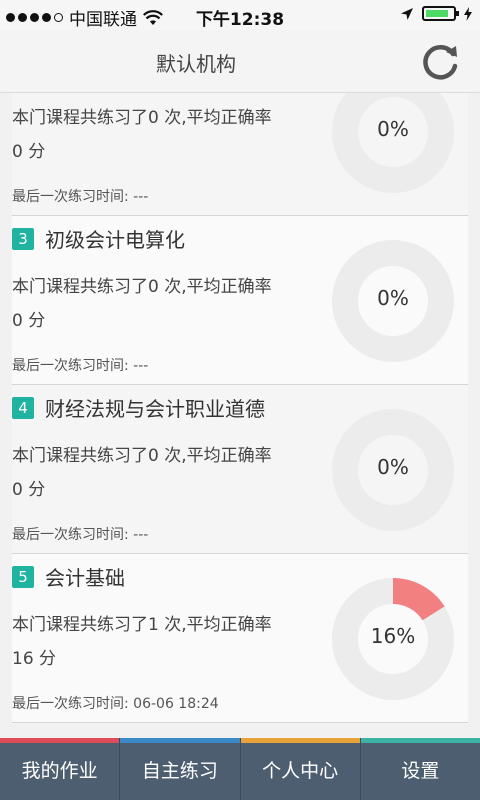 The image size is (480, 800). I want to click on last-practice-time: 最后一次练习时间: 06-06 18:24, so click(115, 704).